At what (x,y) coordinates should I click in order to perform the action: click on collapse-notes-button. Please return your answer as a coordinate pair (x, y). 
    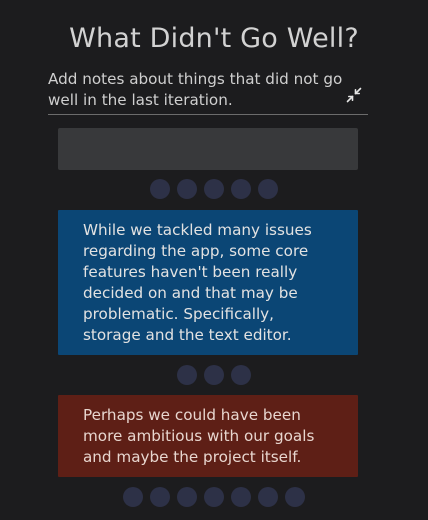
    Looking at the image, I should click on (354, 95).